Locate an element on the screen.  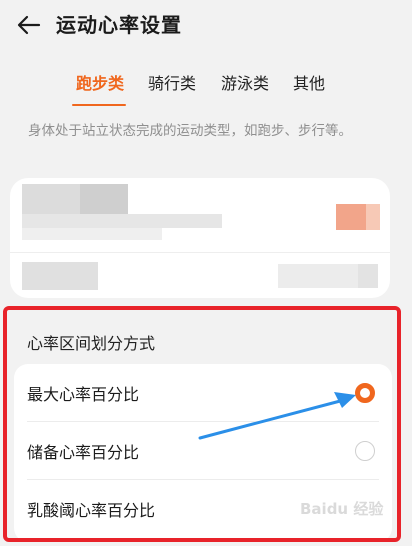
tab-swimming: 游泳类 is located at coordinates (245, 82).